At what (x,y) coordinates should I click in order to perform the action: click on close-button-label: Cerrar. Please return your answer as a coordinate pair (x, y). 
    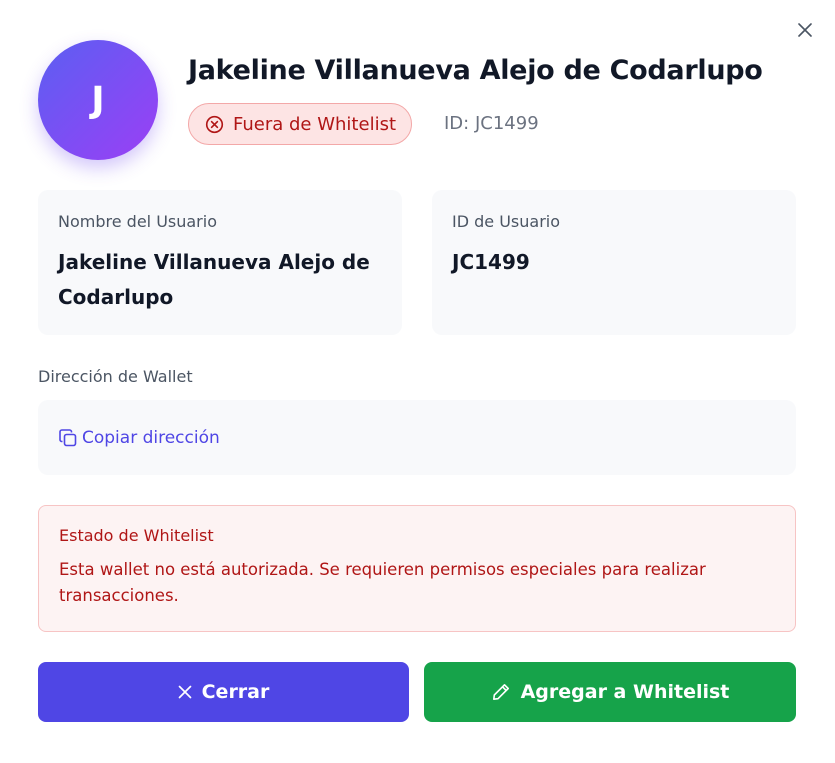
    Looking at the image, I should click on (235, 692).